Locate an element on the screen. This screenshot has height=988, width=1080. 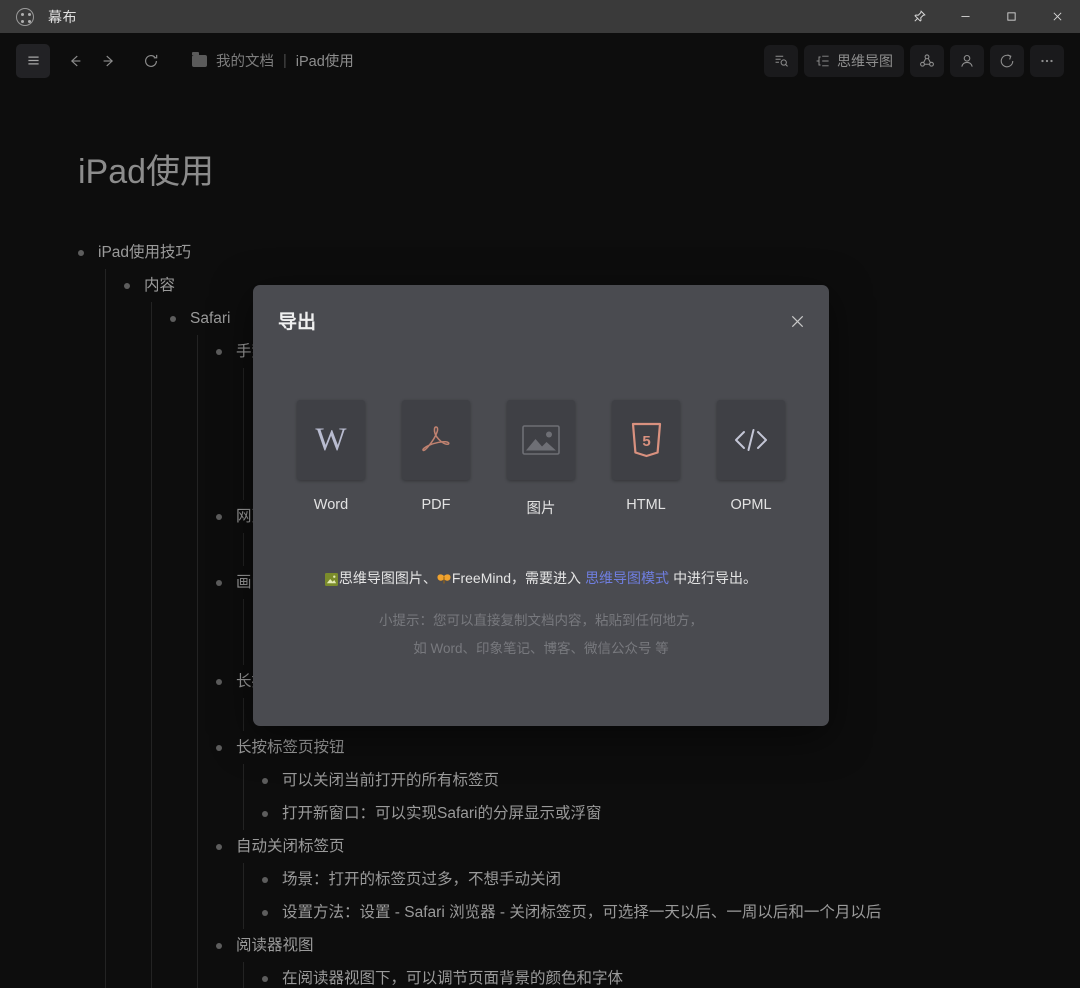
image-badge-icon is located at coordinates (331, 579).